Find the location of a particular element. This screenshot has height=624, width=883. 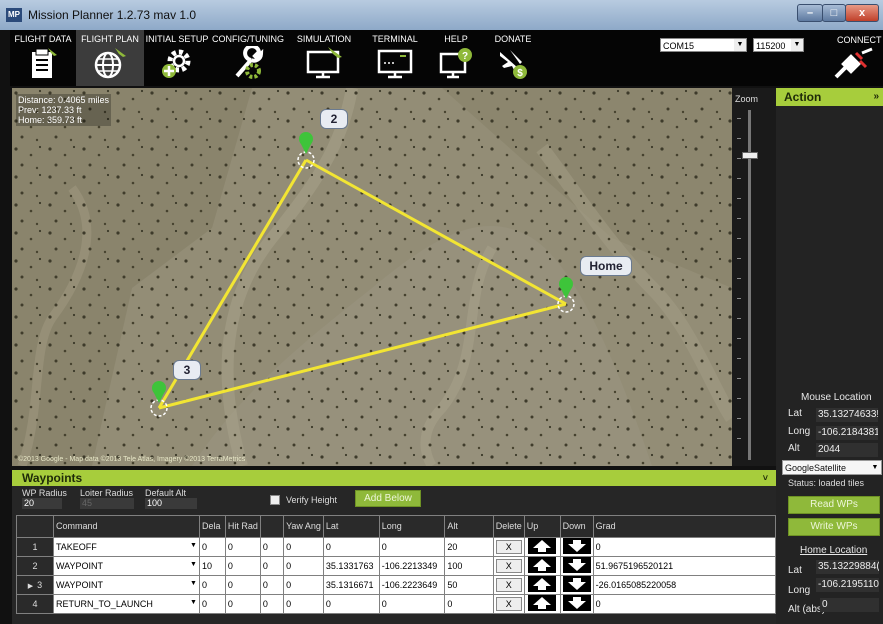

home-long-value: -106.2195110 is located at coordinates (847, 585).